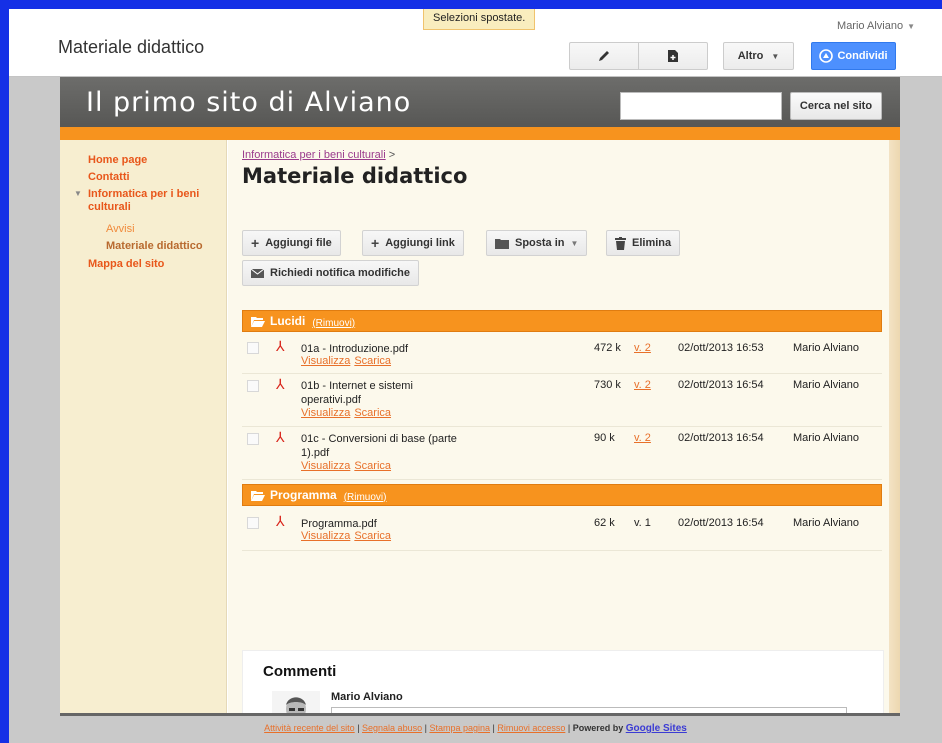  I want to click on header-divider, so click(480, 133).